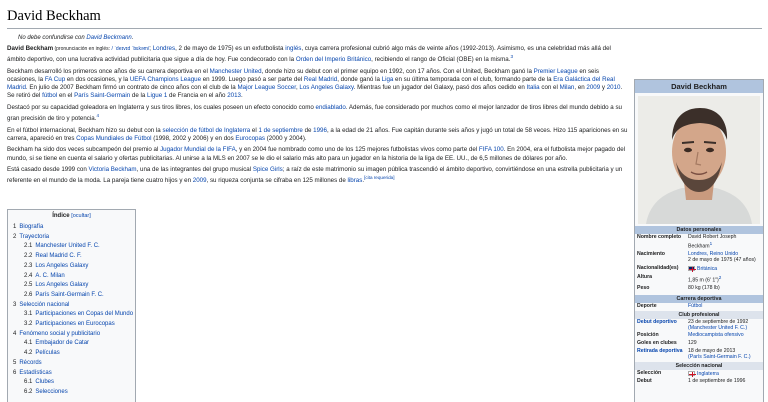 This screenshot has height=402, width=768. I want to click on toc-item-label: Estadísticas, so click(35, 373).